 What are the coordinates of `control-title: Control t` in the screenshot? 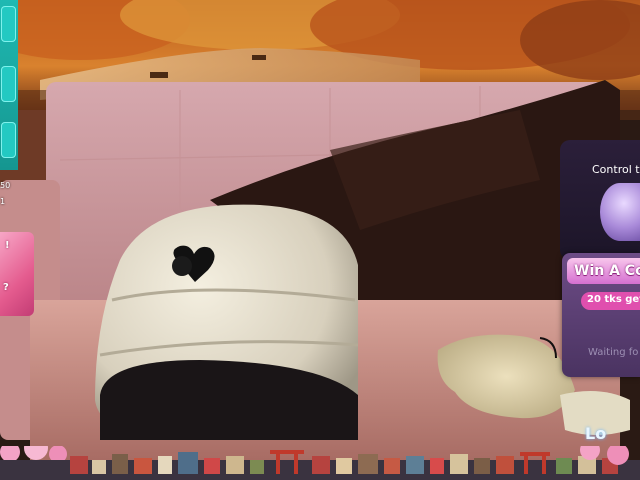 It's located at (616, 169).